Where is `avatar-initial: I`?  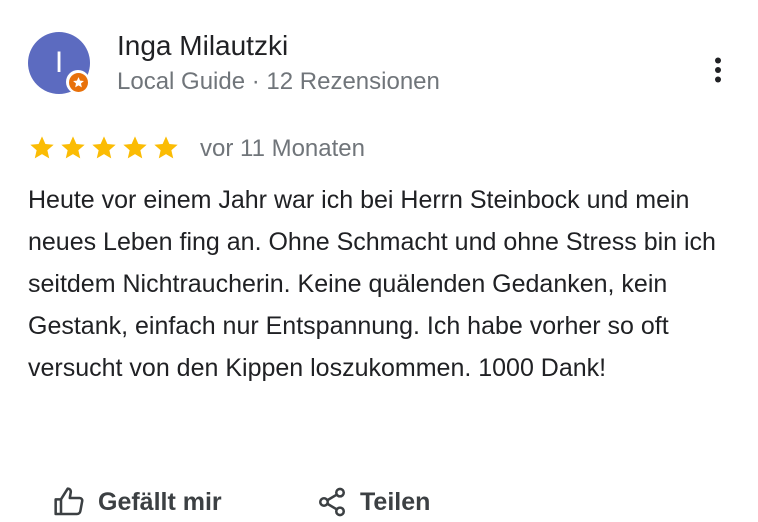
avatar-initial: I is located at coordinates (59, 62).